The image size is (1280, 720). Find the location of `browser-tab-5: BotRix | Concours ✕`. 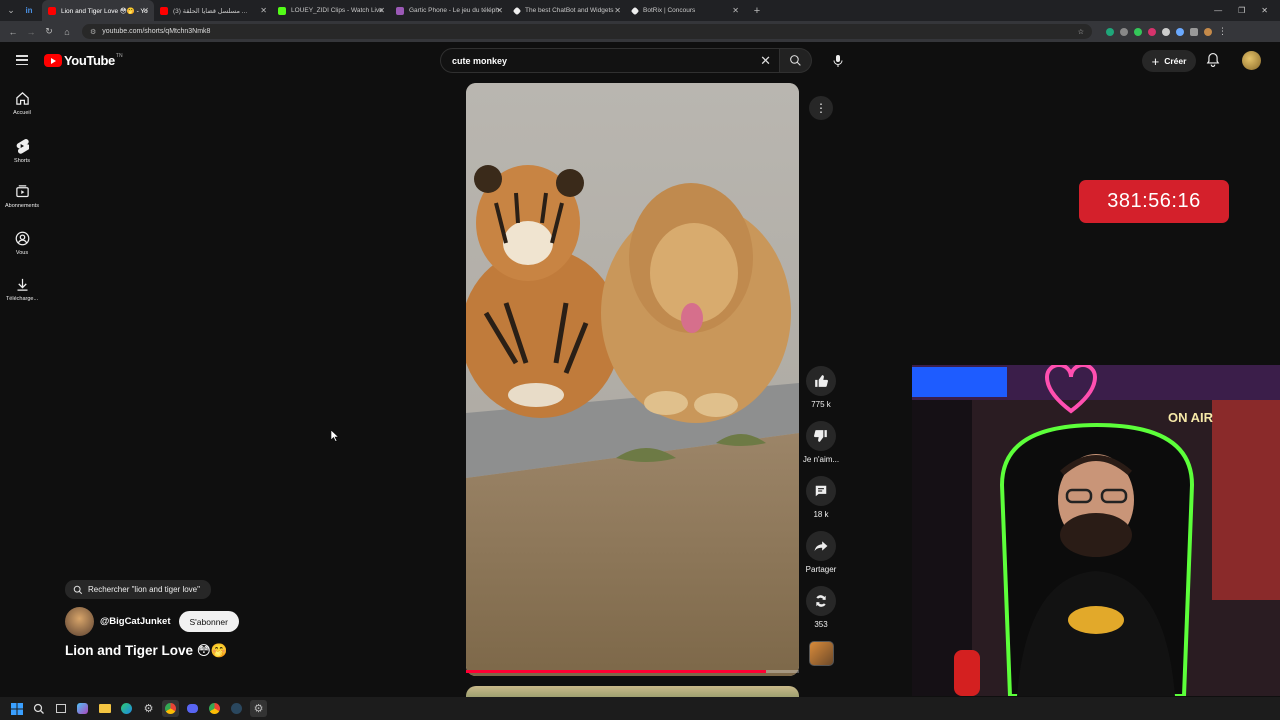

browser-tab-5: BotRix | Concours ✕ is located at coordinates (685, 10).